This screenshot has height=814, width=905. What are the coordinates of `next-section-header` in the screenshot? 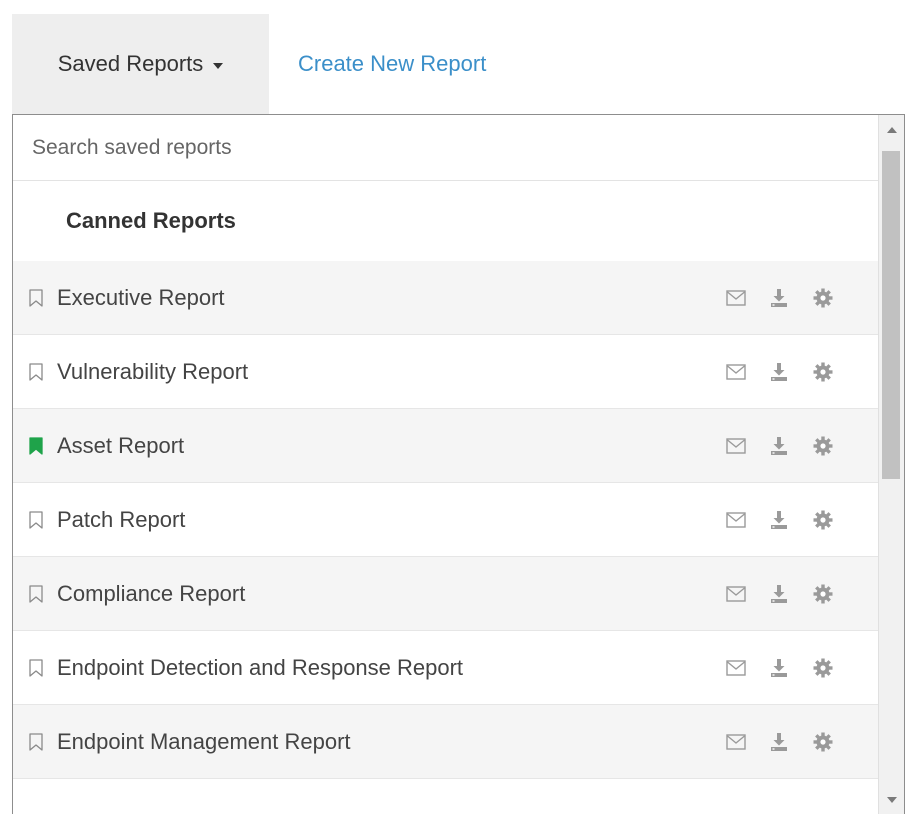 It's located at (446, 796).